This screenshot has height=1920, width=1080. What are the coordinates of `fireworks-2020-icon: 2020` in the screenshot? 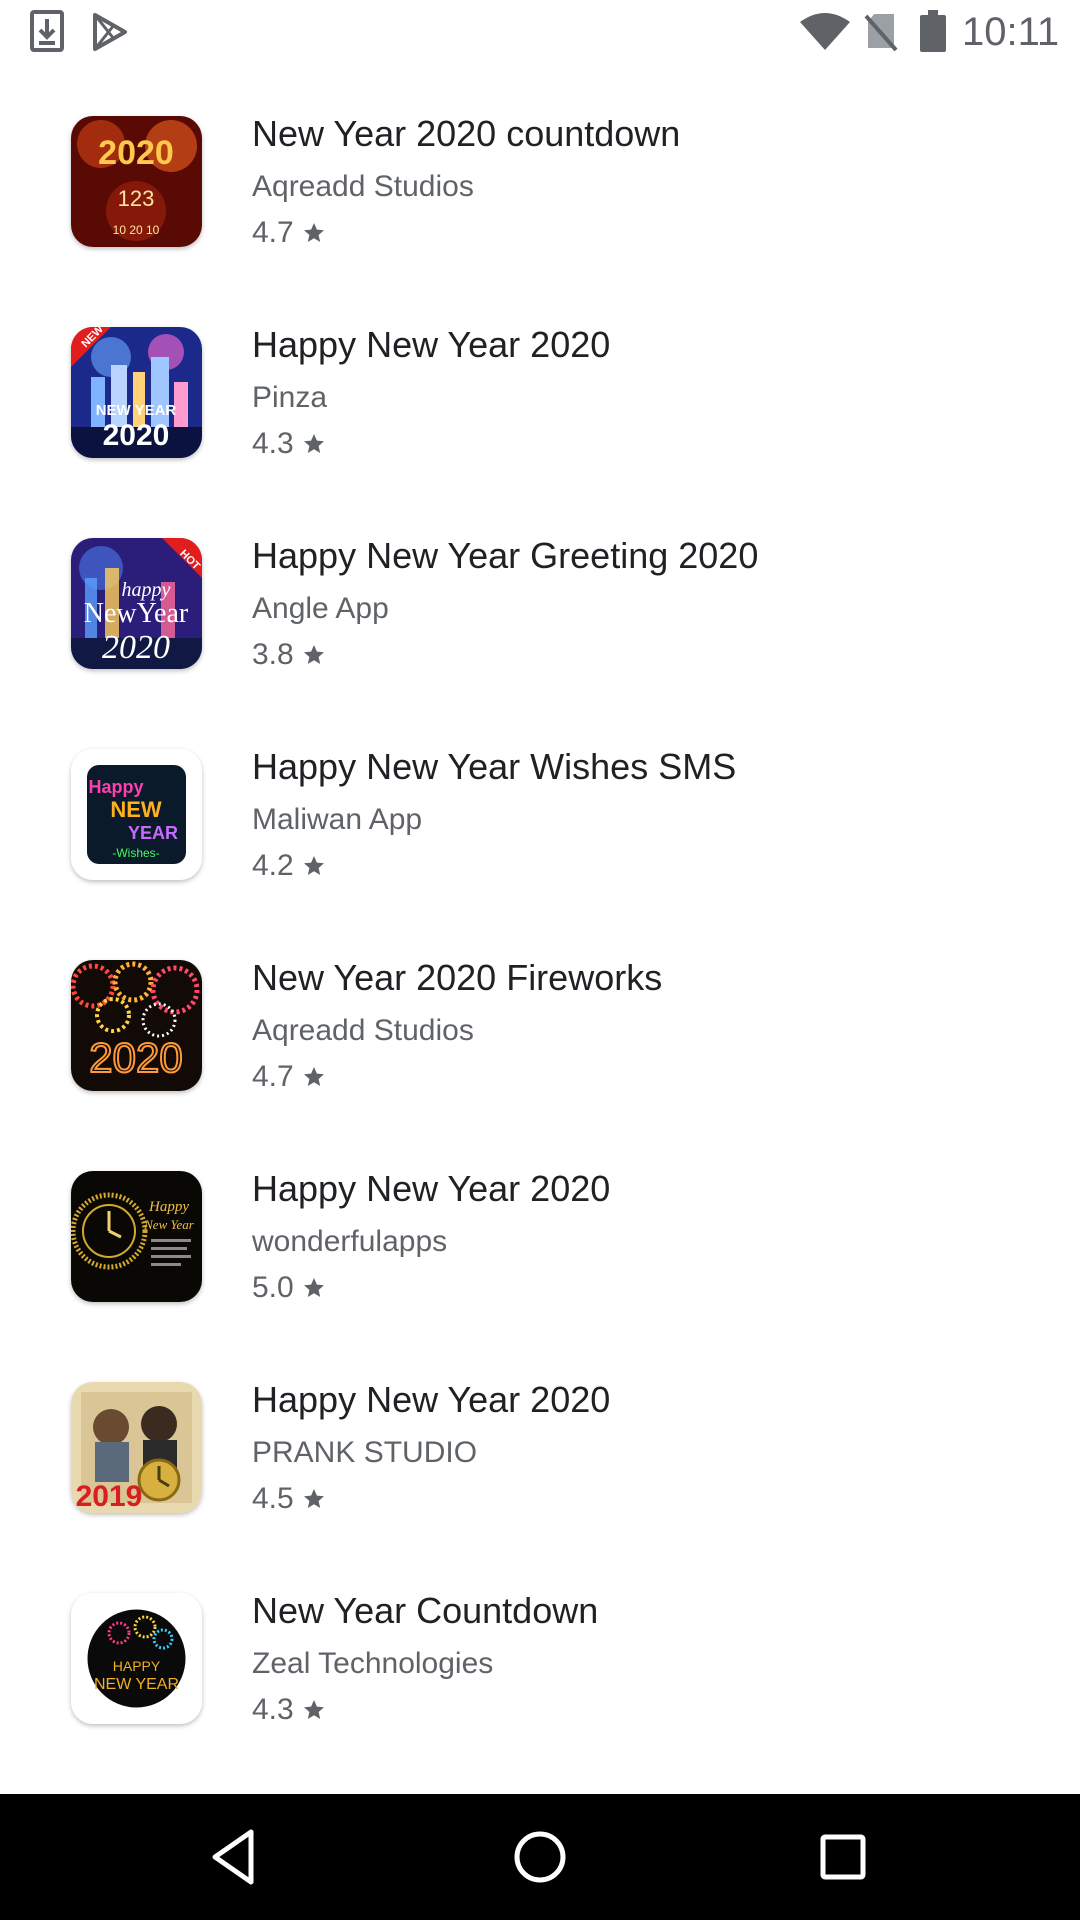 It's located at (136, 1025).